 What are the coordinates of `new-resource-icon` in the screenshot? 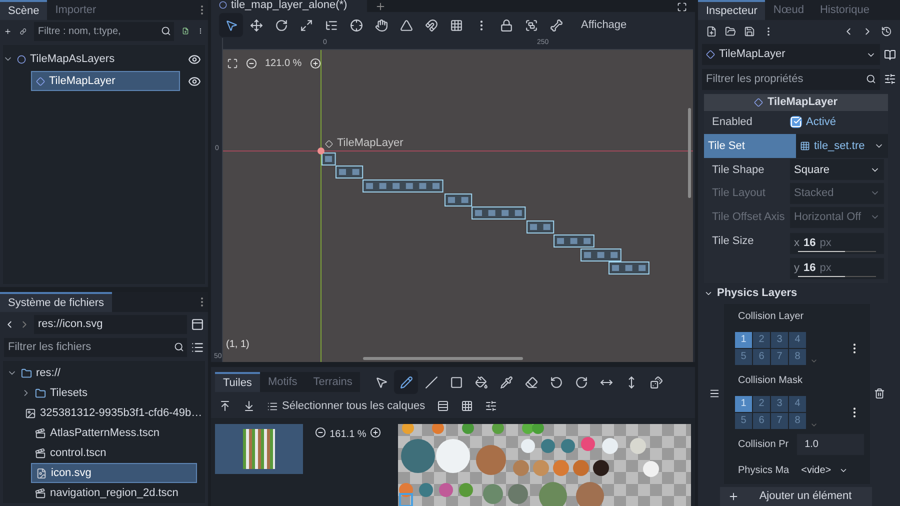 It's located at (711, 31).